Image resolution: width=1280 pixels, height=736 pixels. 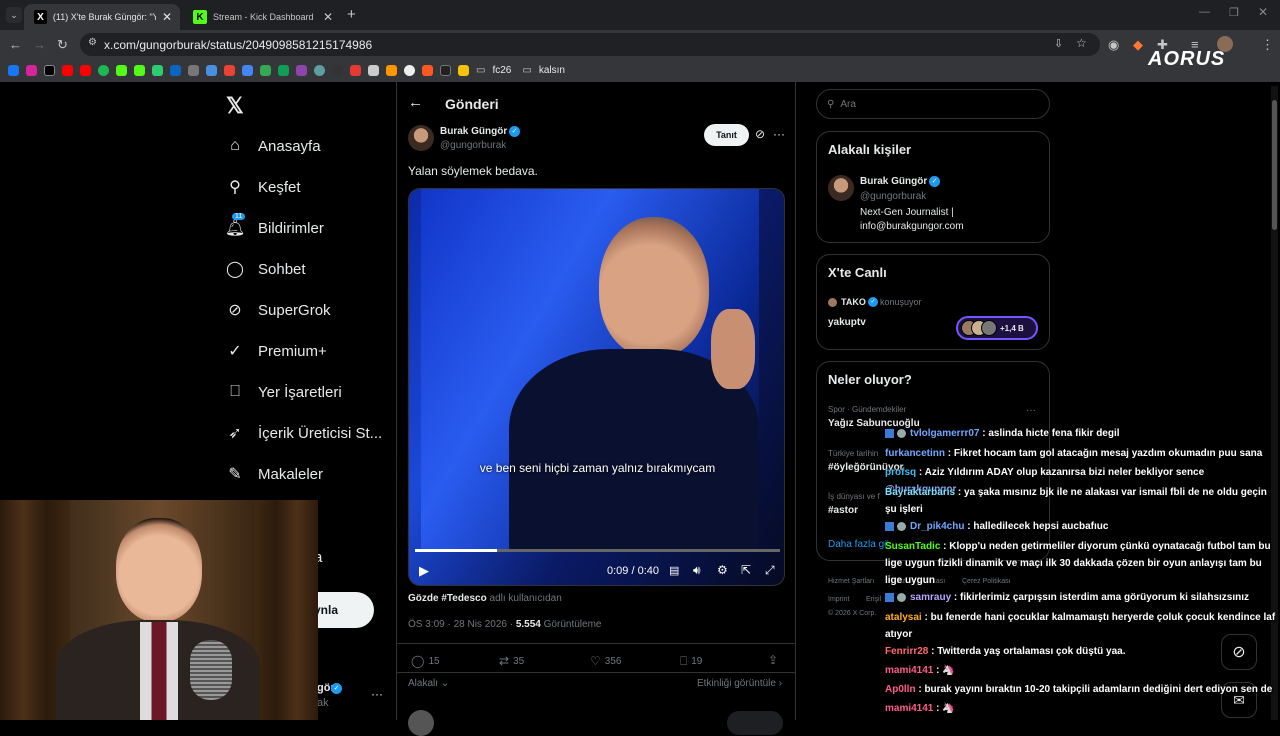 I want to click on extension-icon: ◉, so click(x=1113, y=45).